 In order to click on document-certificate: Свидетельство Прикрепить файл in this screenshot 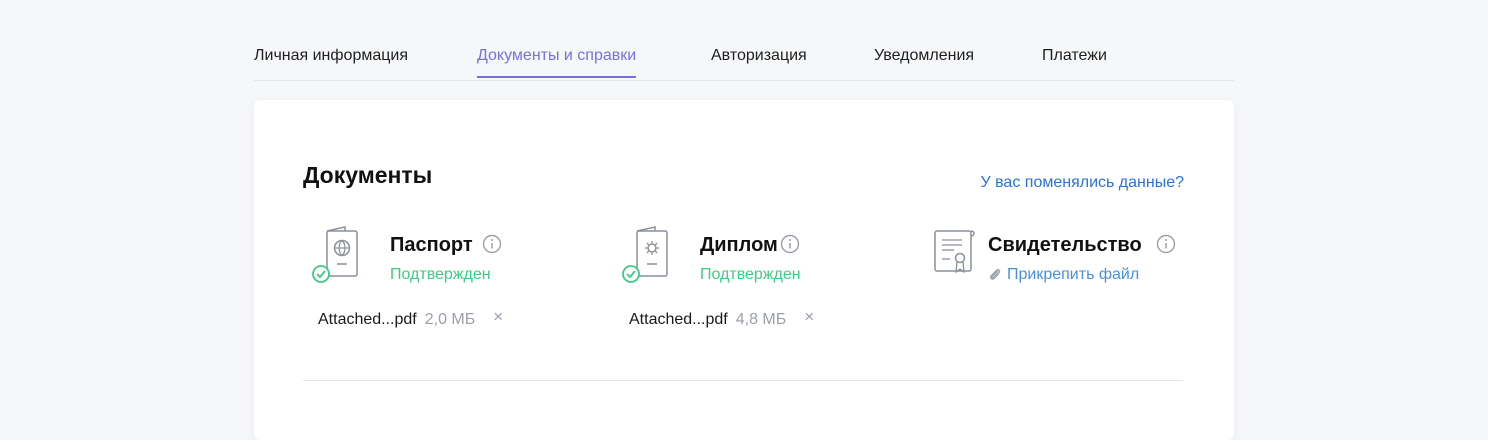, I will do `click(1062, 286)`.